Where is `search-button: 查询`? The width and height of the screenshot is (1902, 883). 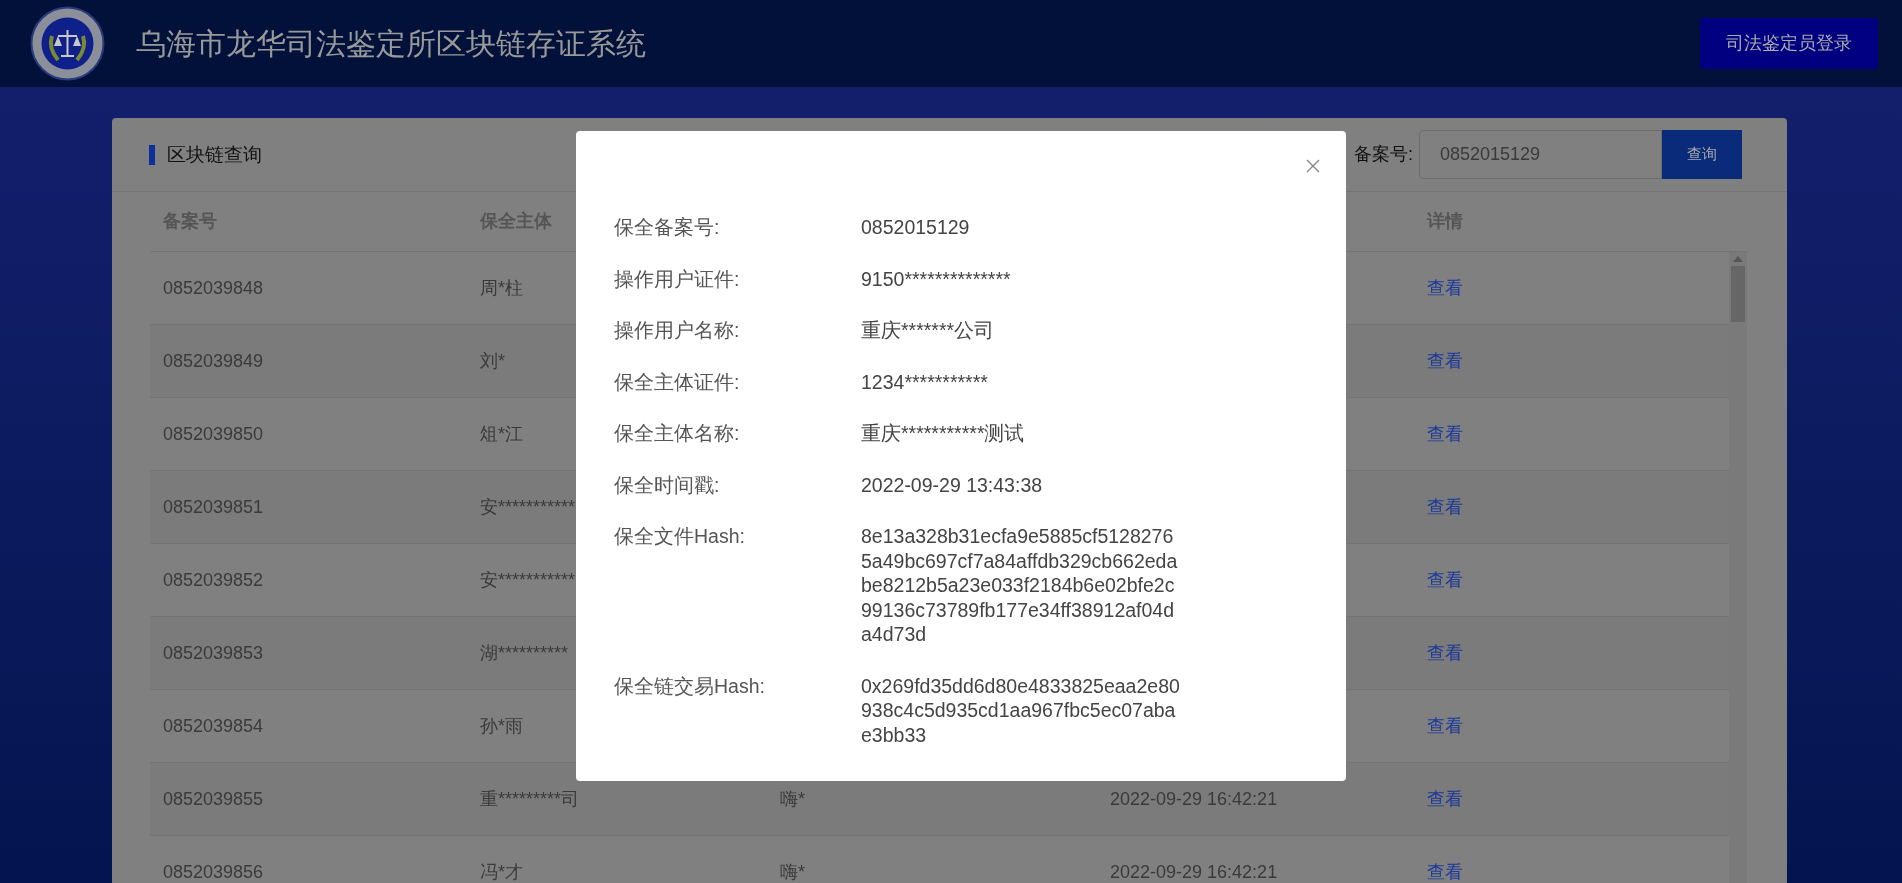 search-button: 查询 is located at coordinates (1702, 154).